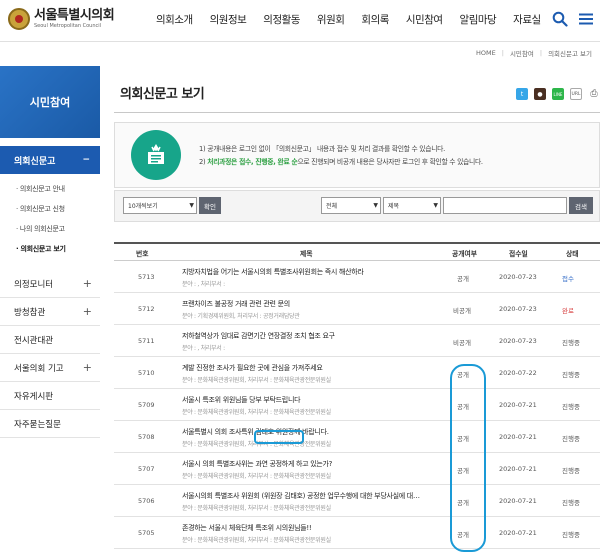 The width and height of the screenshot is (600, 555). I want to click on filter-bar: 10개씩보기 ▼ 확인 전체 ▼ 제목 ▼ 검색, so click(357, 206).